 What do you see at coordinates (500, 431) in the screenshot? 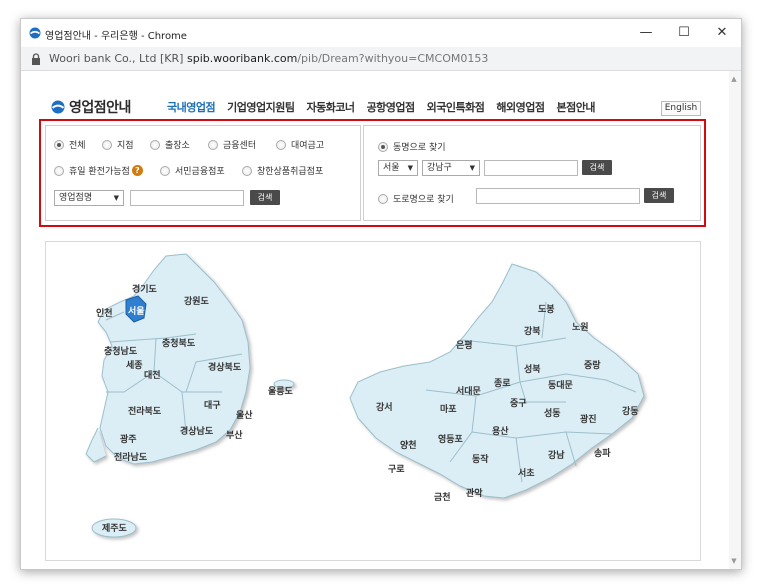
I see `label-yongsan: 용산` at bounding box center [500, 431].